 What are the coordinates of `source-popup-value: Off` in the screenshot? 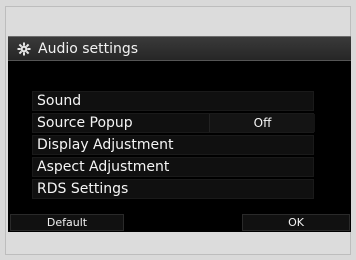 It's located at (262, 123).